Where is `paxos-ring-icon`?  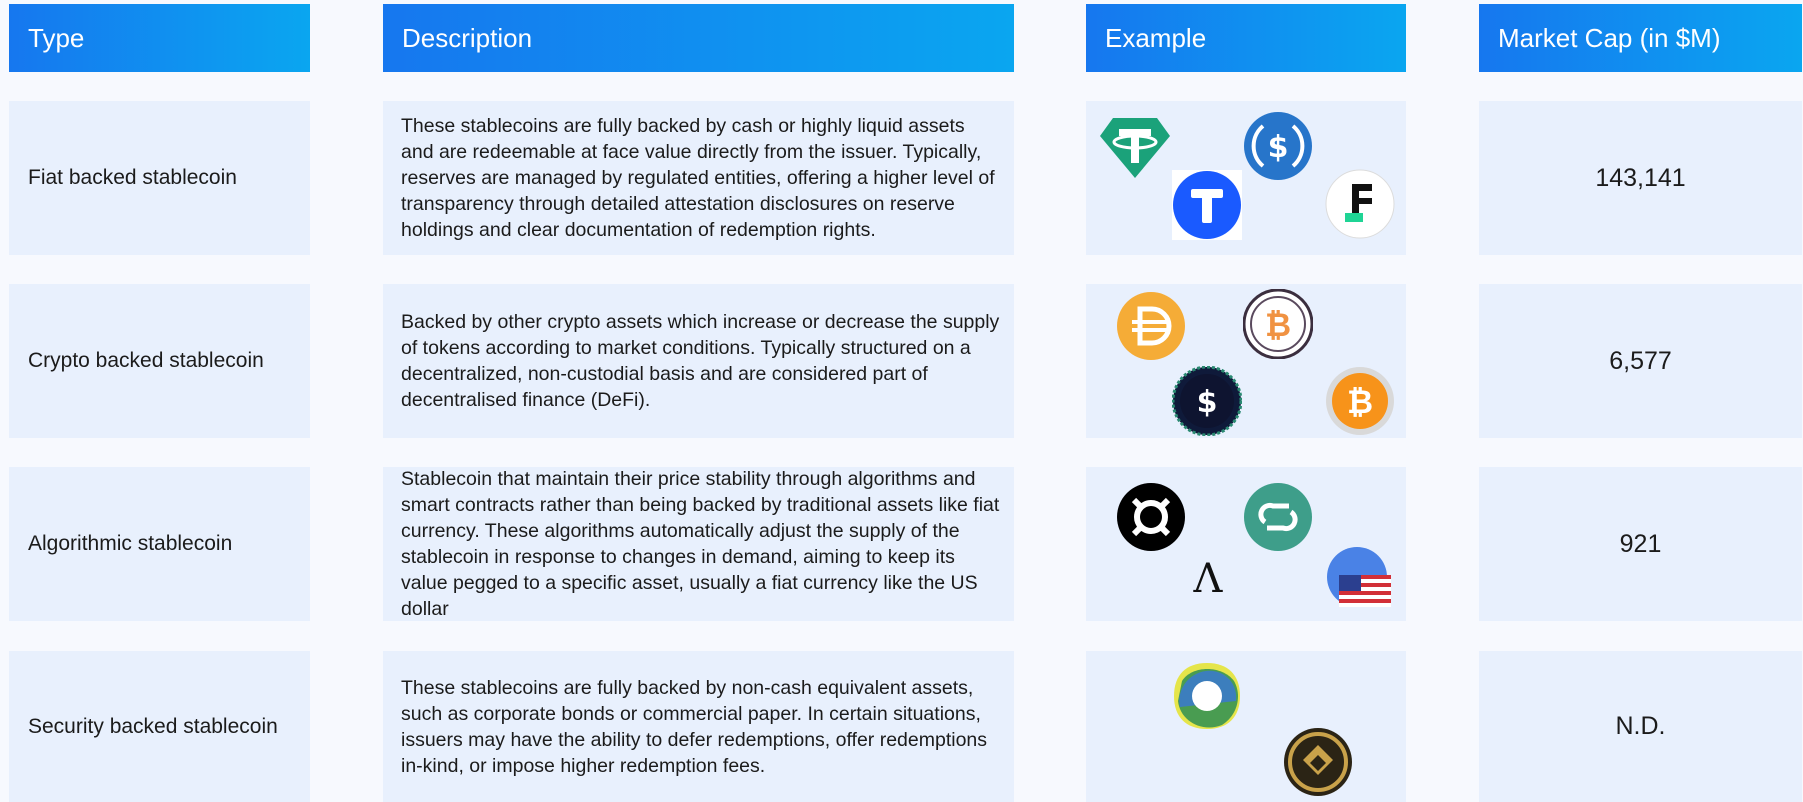 paxos-ring-icon is located at coordinates (1207, 696).